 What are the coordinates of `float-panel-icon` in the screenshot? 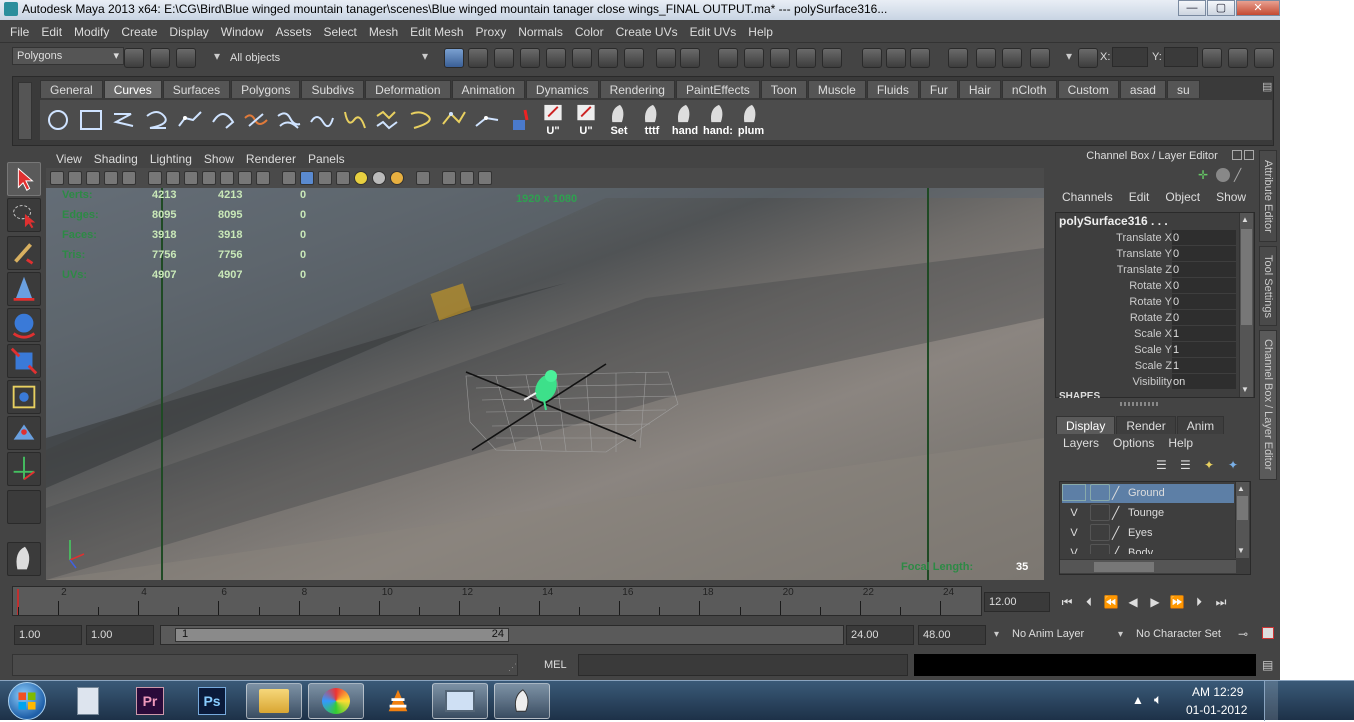 It's located at (1237, 155).